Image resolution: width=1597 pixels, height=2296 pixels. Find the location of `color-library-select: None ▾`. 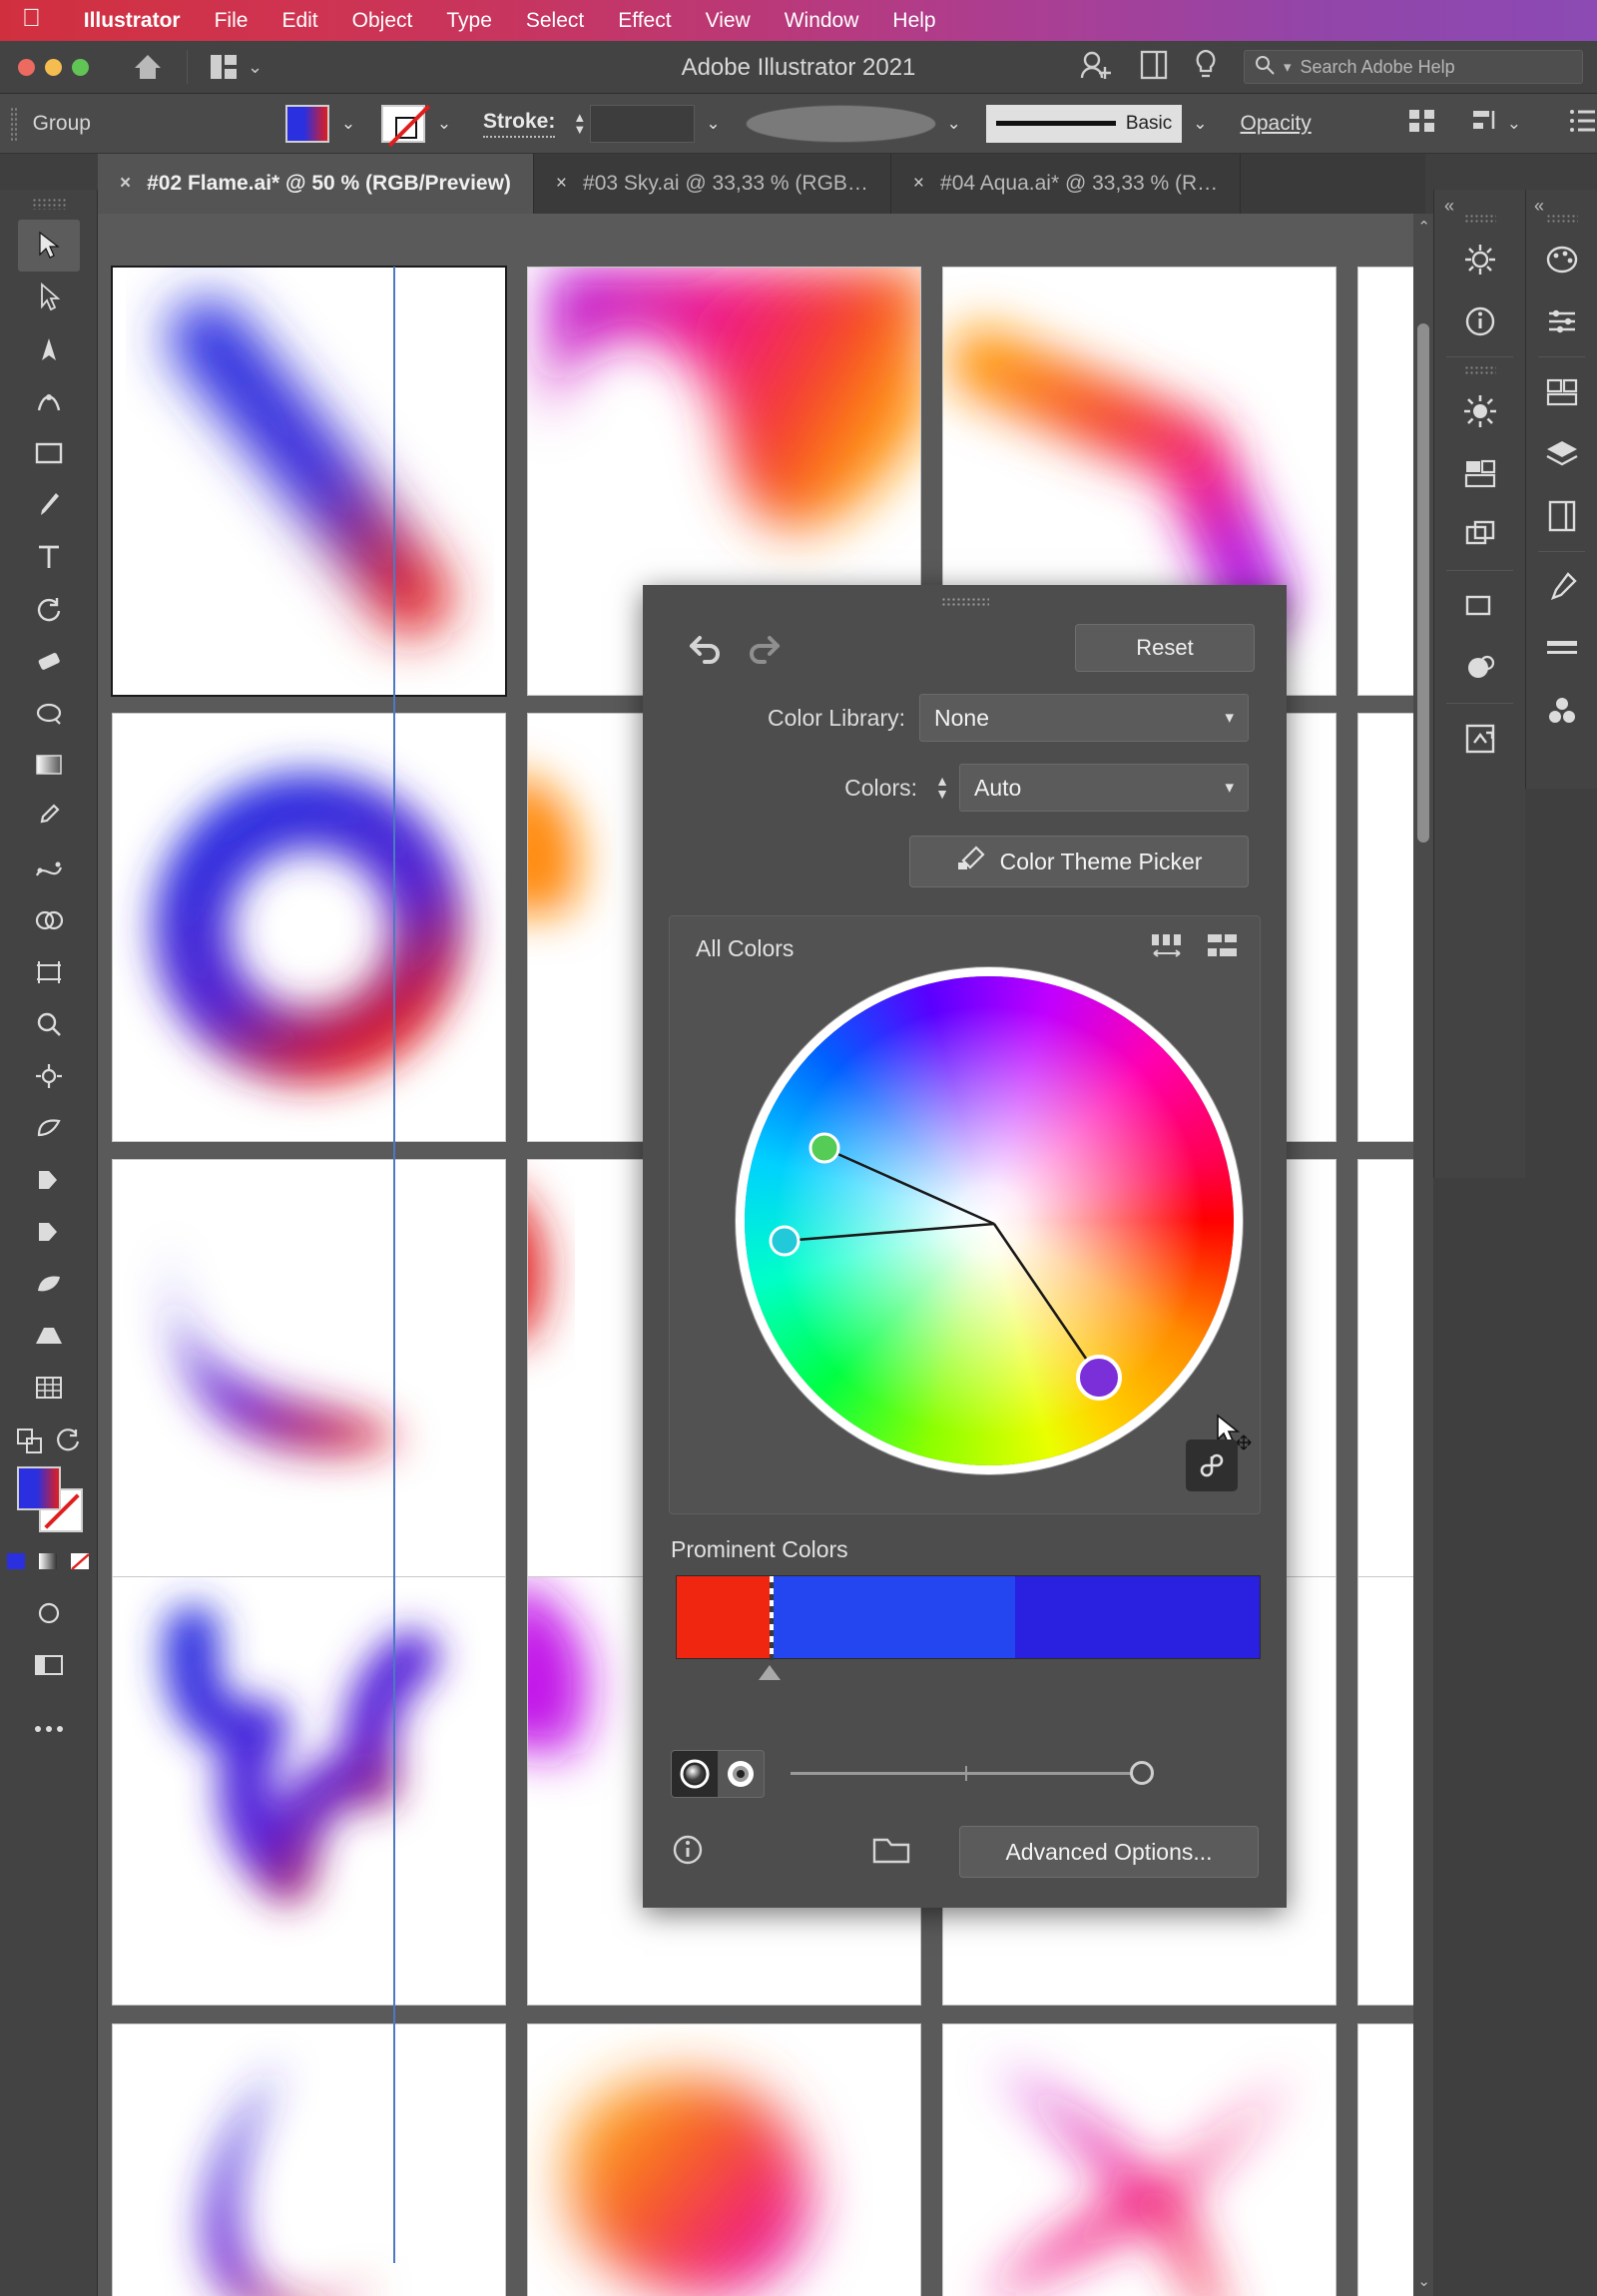

color-library-select: None ▾ is located at coordinates (1084, 718).